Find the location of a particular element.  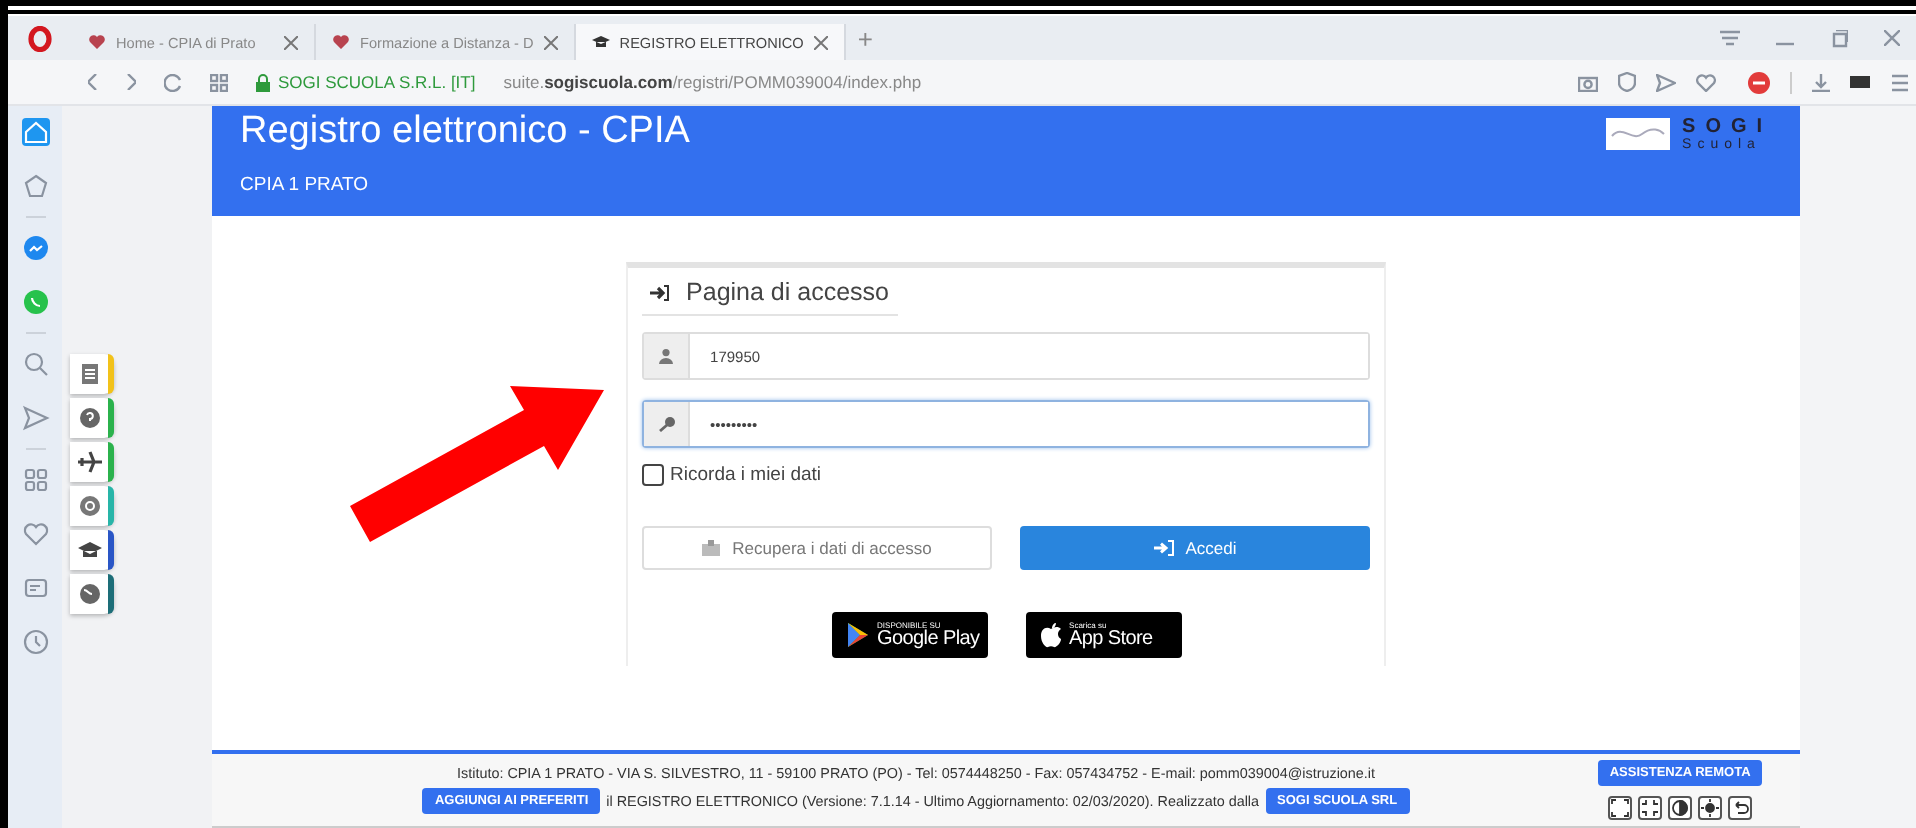

whatsapp-icon is located at coordinates (35, 302).